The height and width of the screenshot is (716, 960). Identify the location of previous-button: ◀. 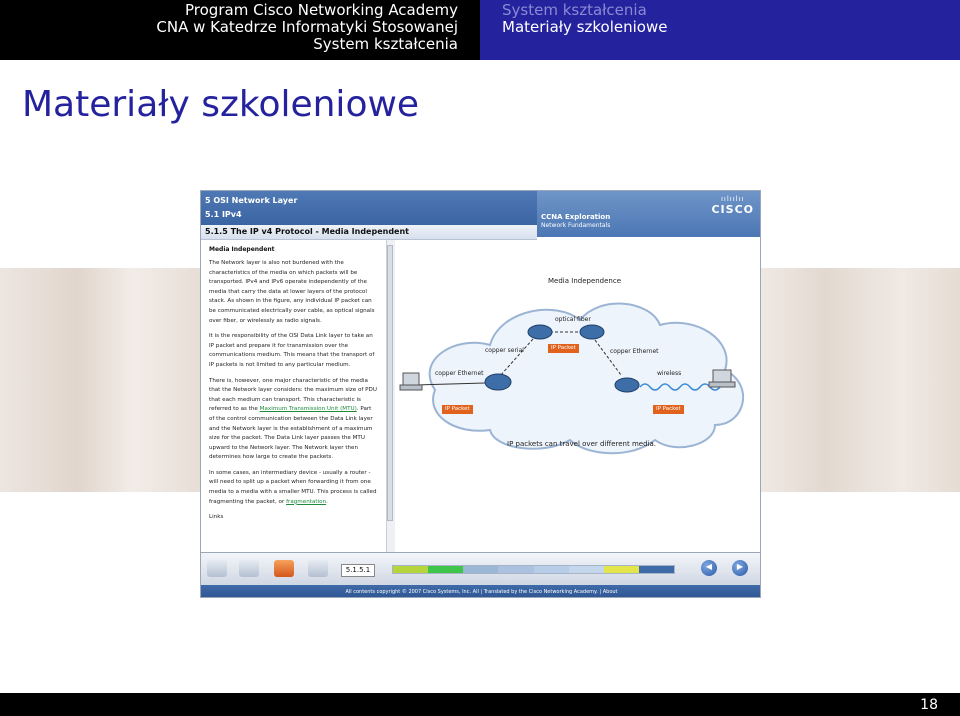
(709, 568).